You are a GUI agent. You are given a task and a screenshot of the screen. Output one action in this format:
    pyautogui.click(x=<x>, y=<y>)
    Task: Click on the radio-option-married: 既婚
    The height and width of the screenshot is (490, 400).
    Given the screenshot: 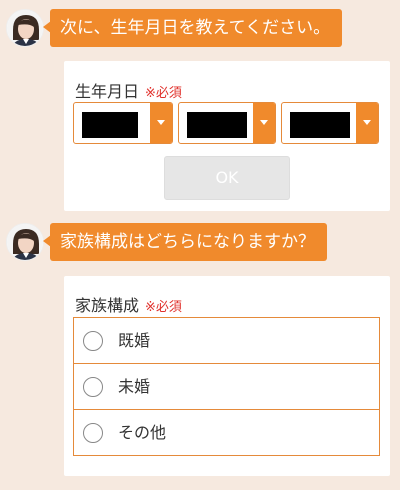 What is the action you would take?
    pyautogui.click(x=226, y=341)
    